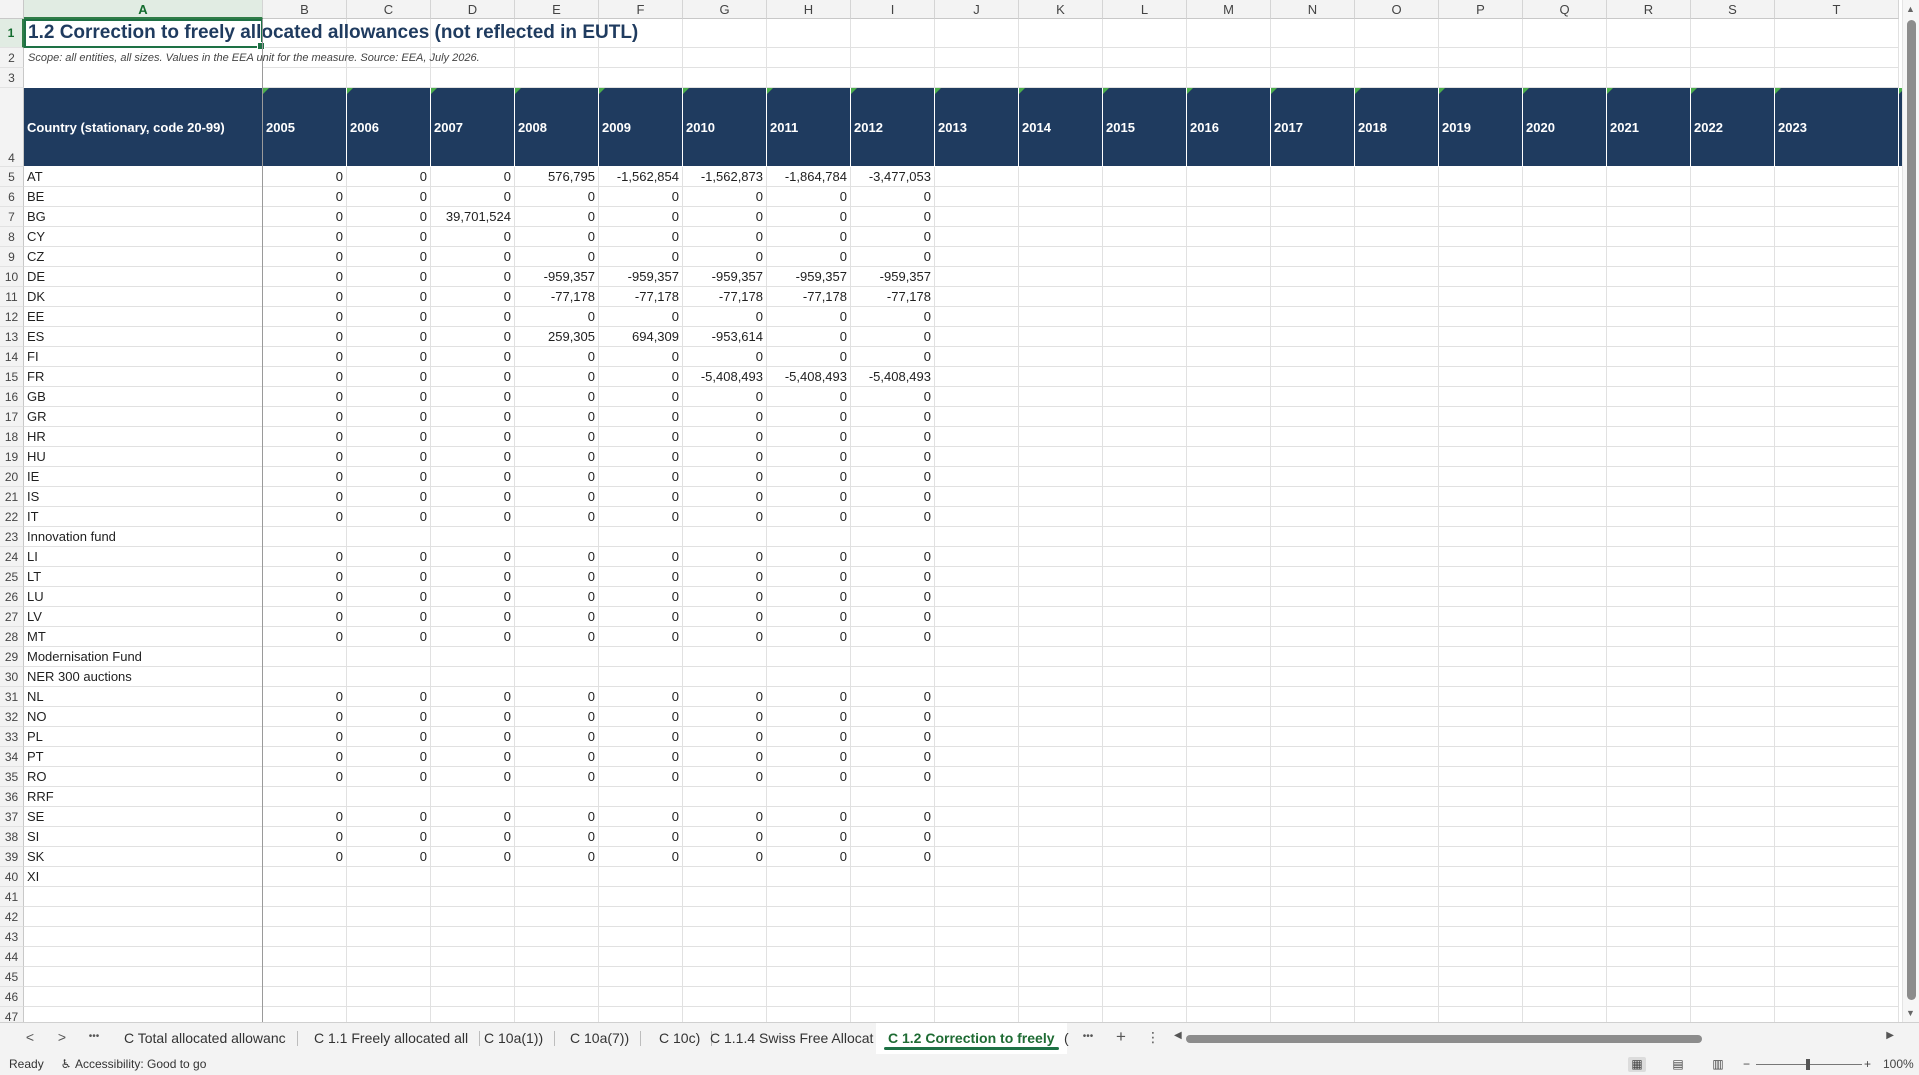 The height and width of the screenshot is (1075, 1919). What do you see at coordinates (12, 277) in the screenshot?
I see `row-header: 10` at bounding box center [12, 277].